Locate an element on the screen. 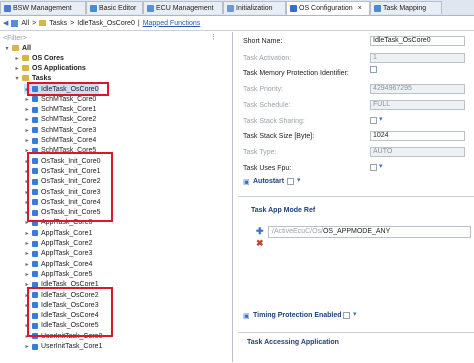 This screenshot has height=363, width=474. tree-node-task: ▸ SchMTask_Core1 is located at coordinates (60, 110).